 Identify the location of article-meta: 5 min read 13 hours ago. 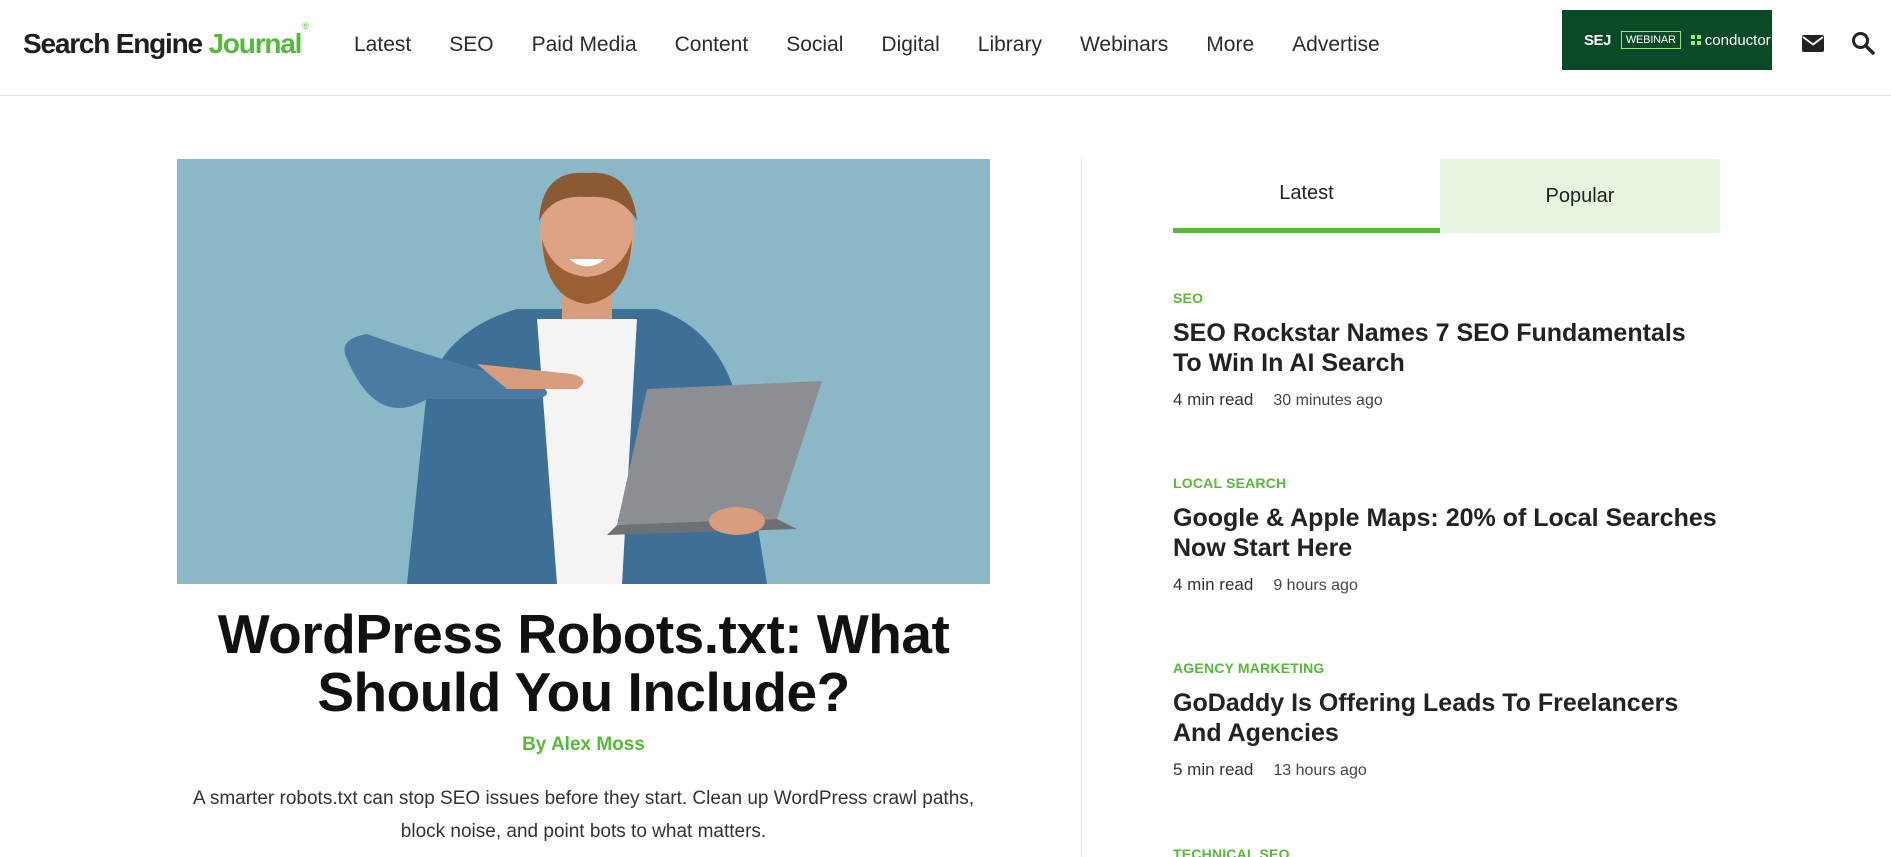
(1453, 770).